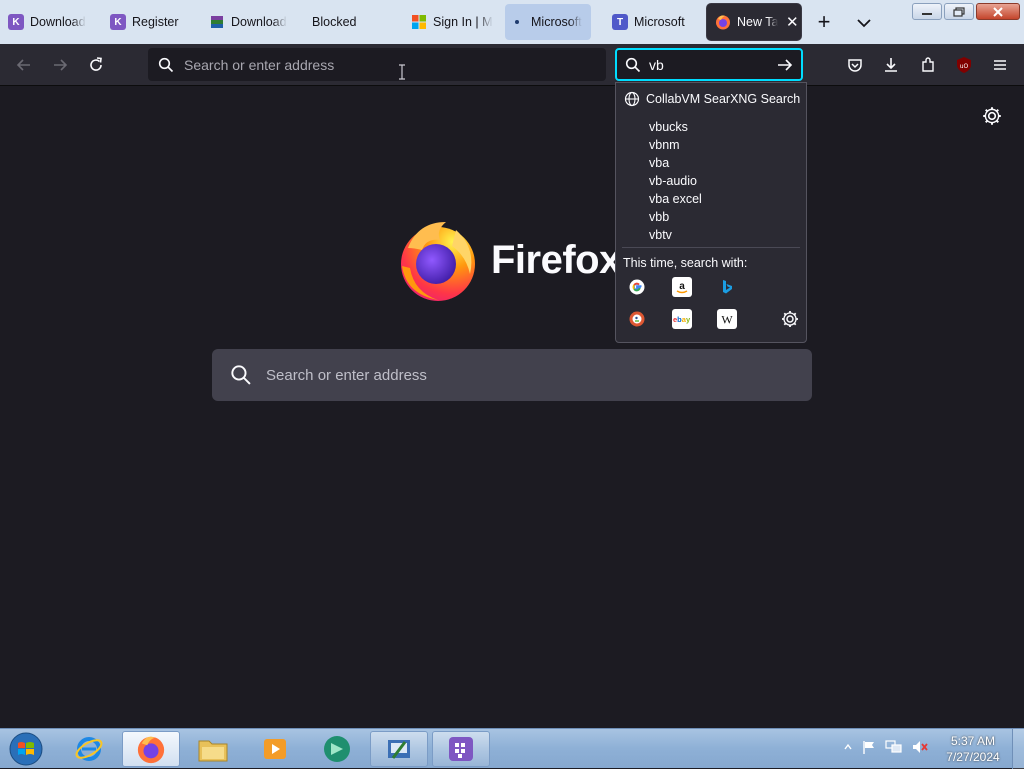 The image size is (1024, 769). What do you see at coordinates (668, 127) in the screenshot?
I see `suggestion-item: vbucks` at bounding box center [668, 127].